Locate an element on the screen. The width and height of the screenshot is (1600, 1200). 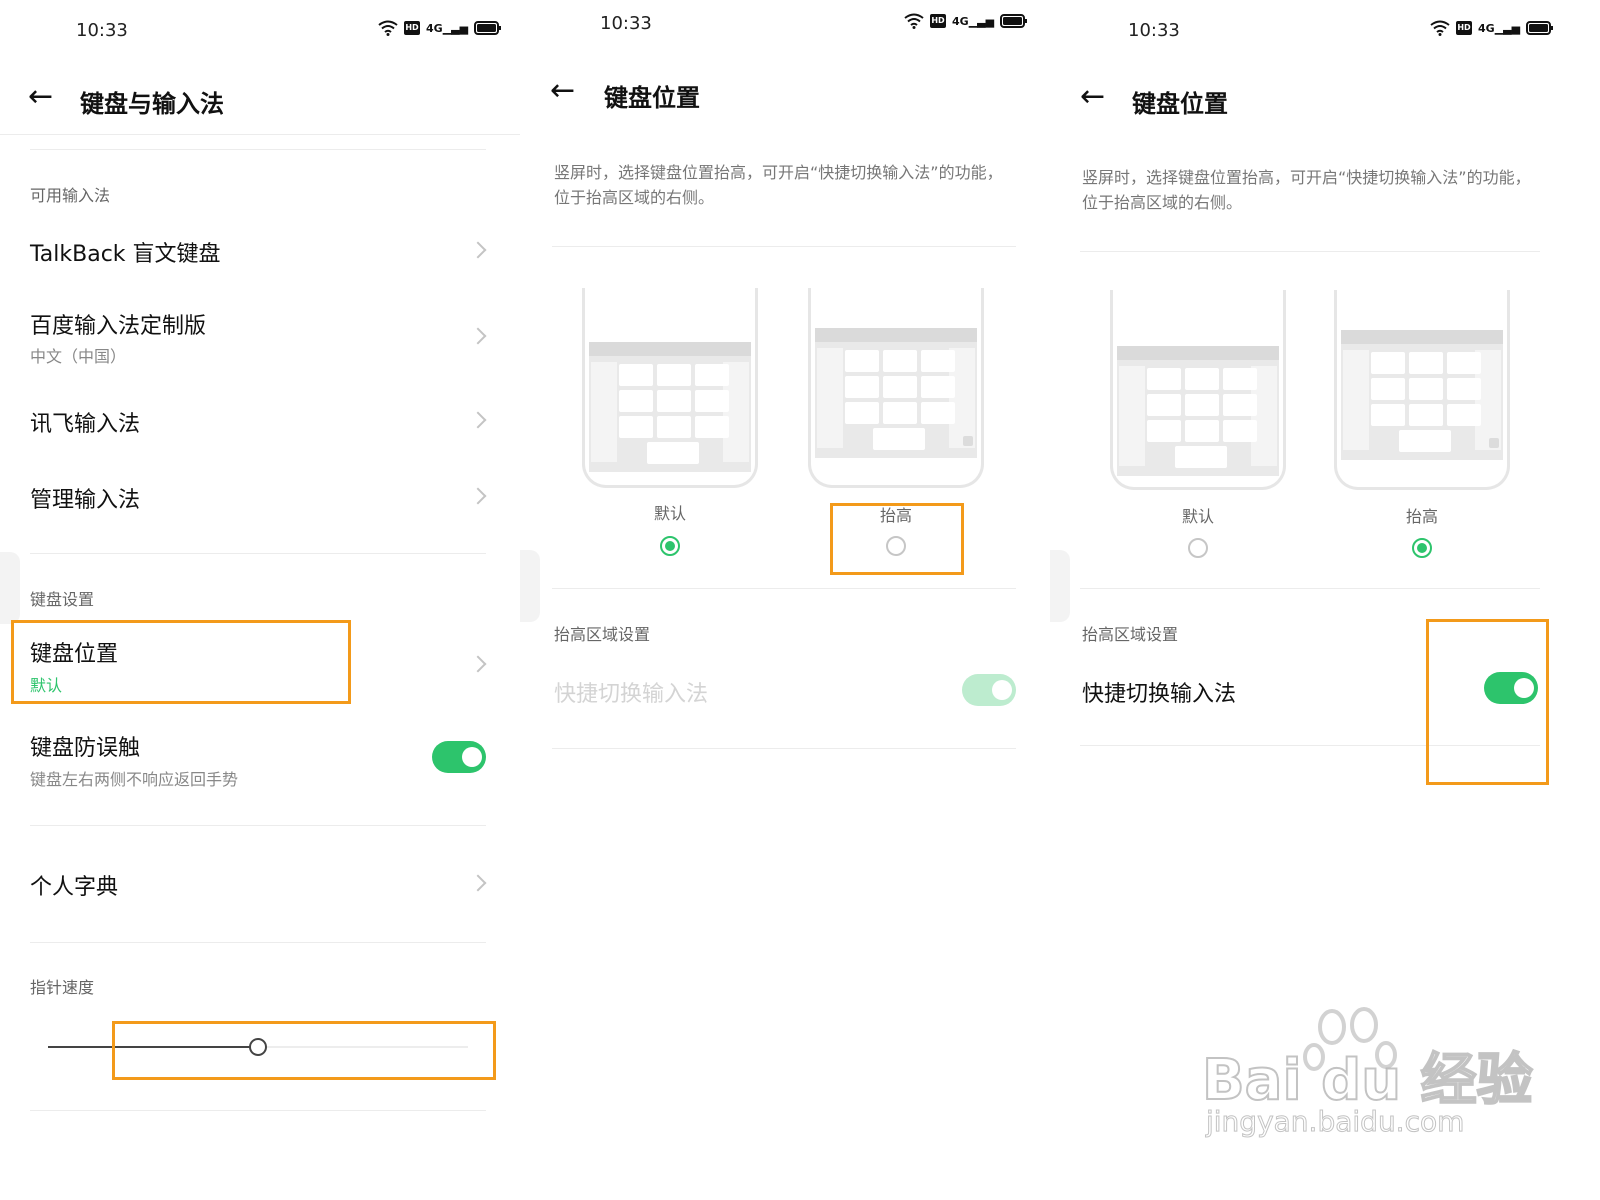
option-raised: 抬高 is located at coordinates (1424, 430).